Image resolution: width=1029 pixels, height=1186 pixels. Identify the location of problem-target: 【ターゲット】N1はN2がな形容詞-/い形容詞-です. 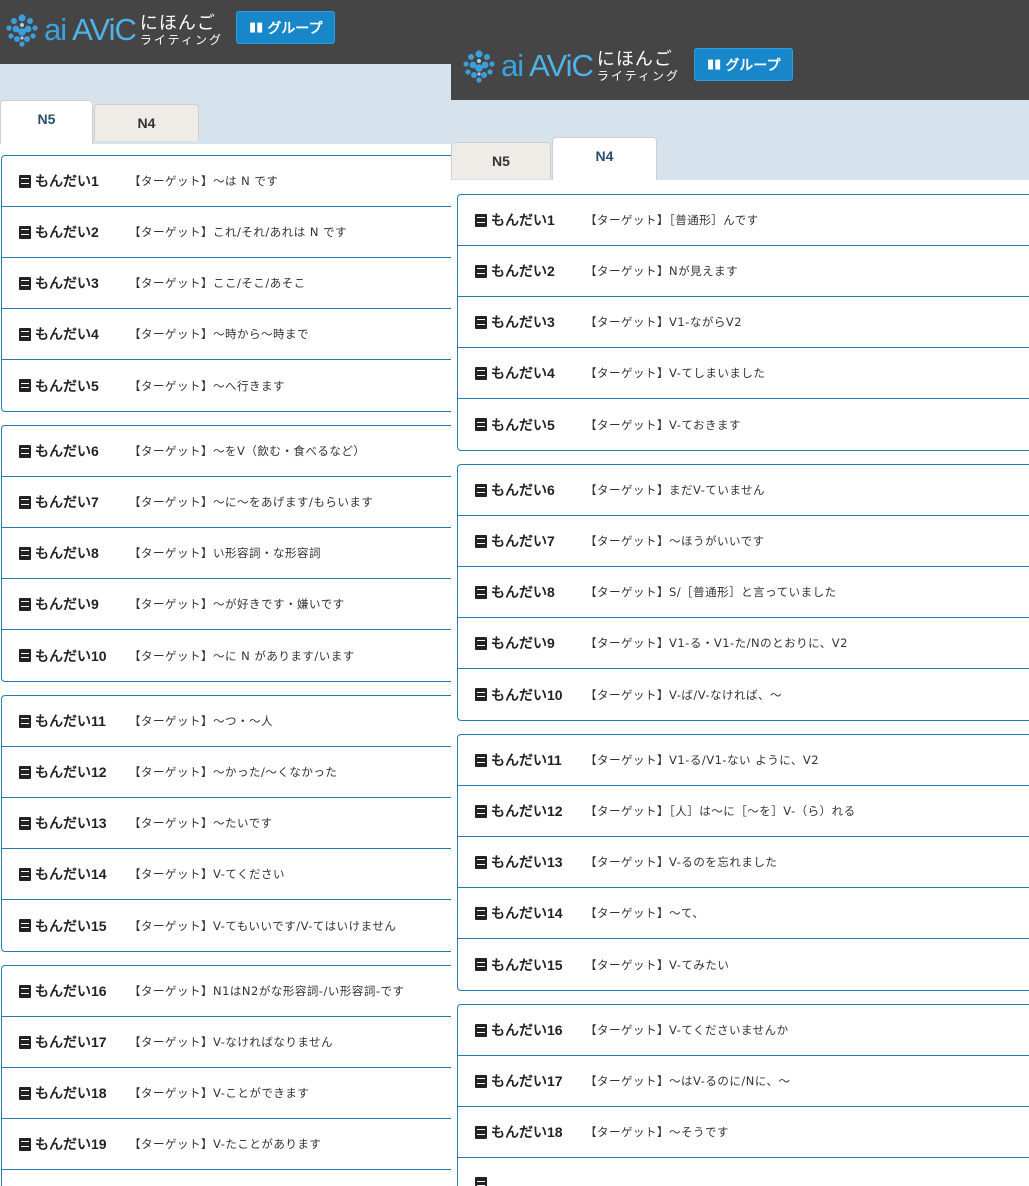
(267, 991).